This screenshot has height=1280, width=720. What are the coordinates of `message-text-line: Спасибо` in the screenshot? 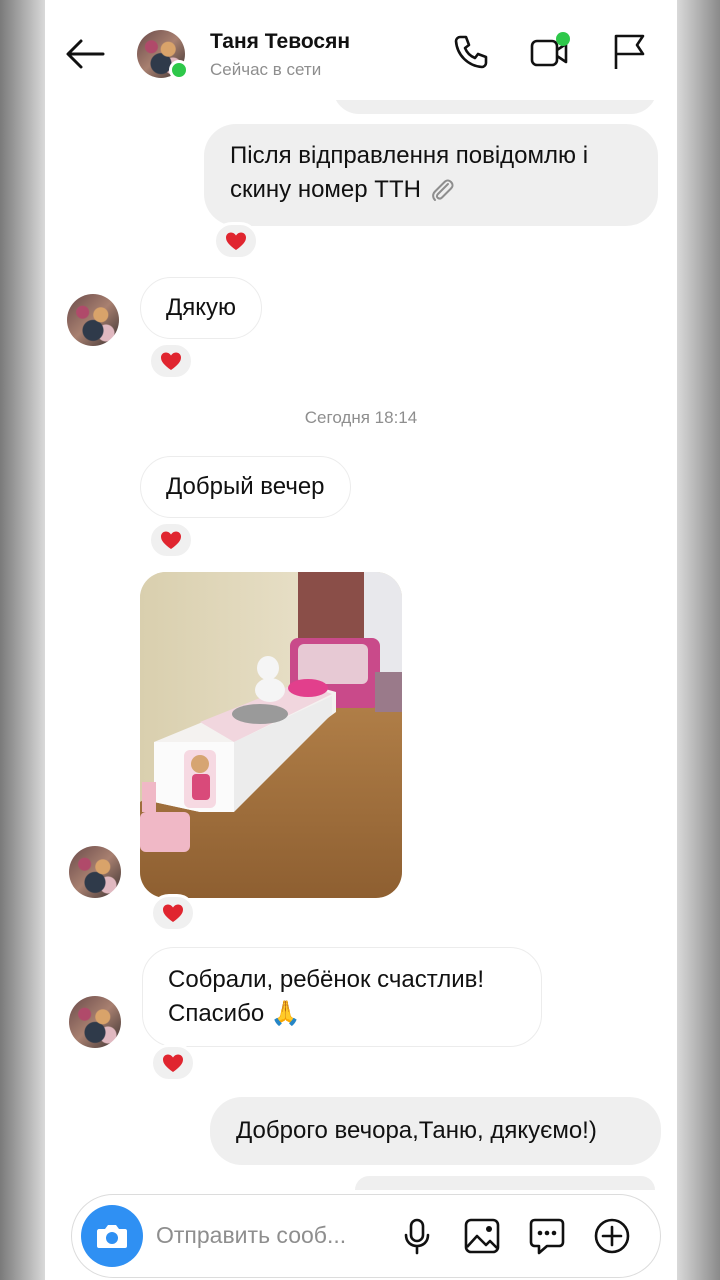 It's located at (216, 1013).